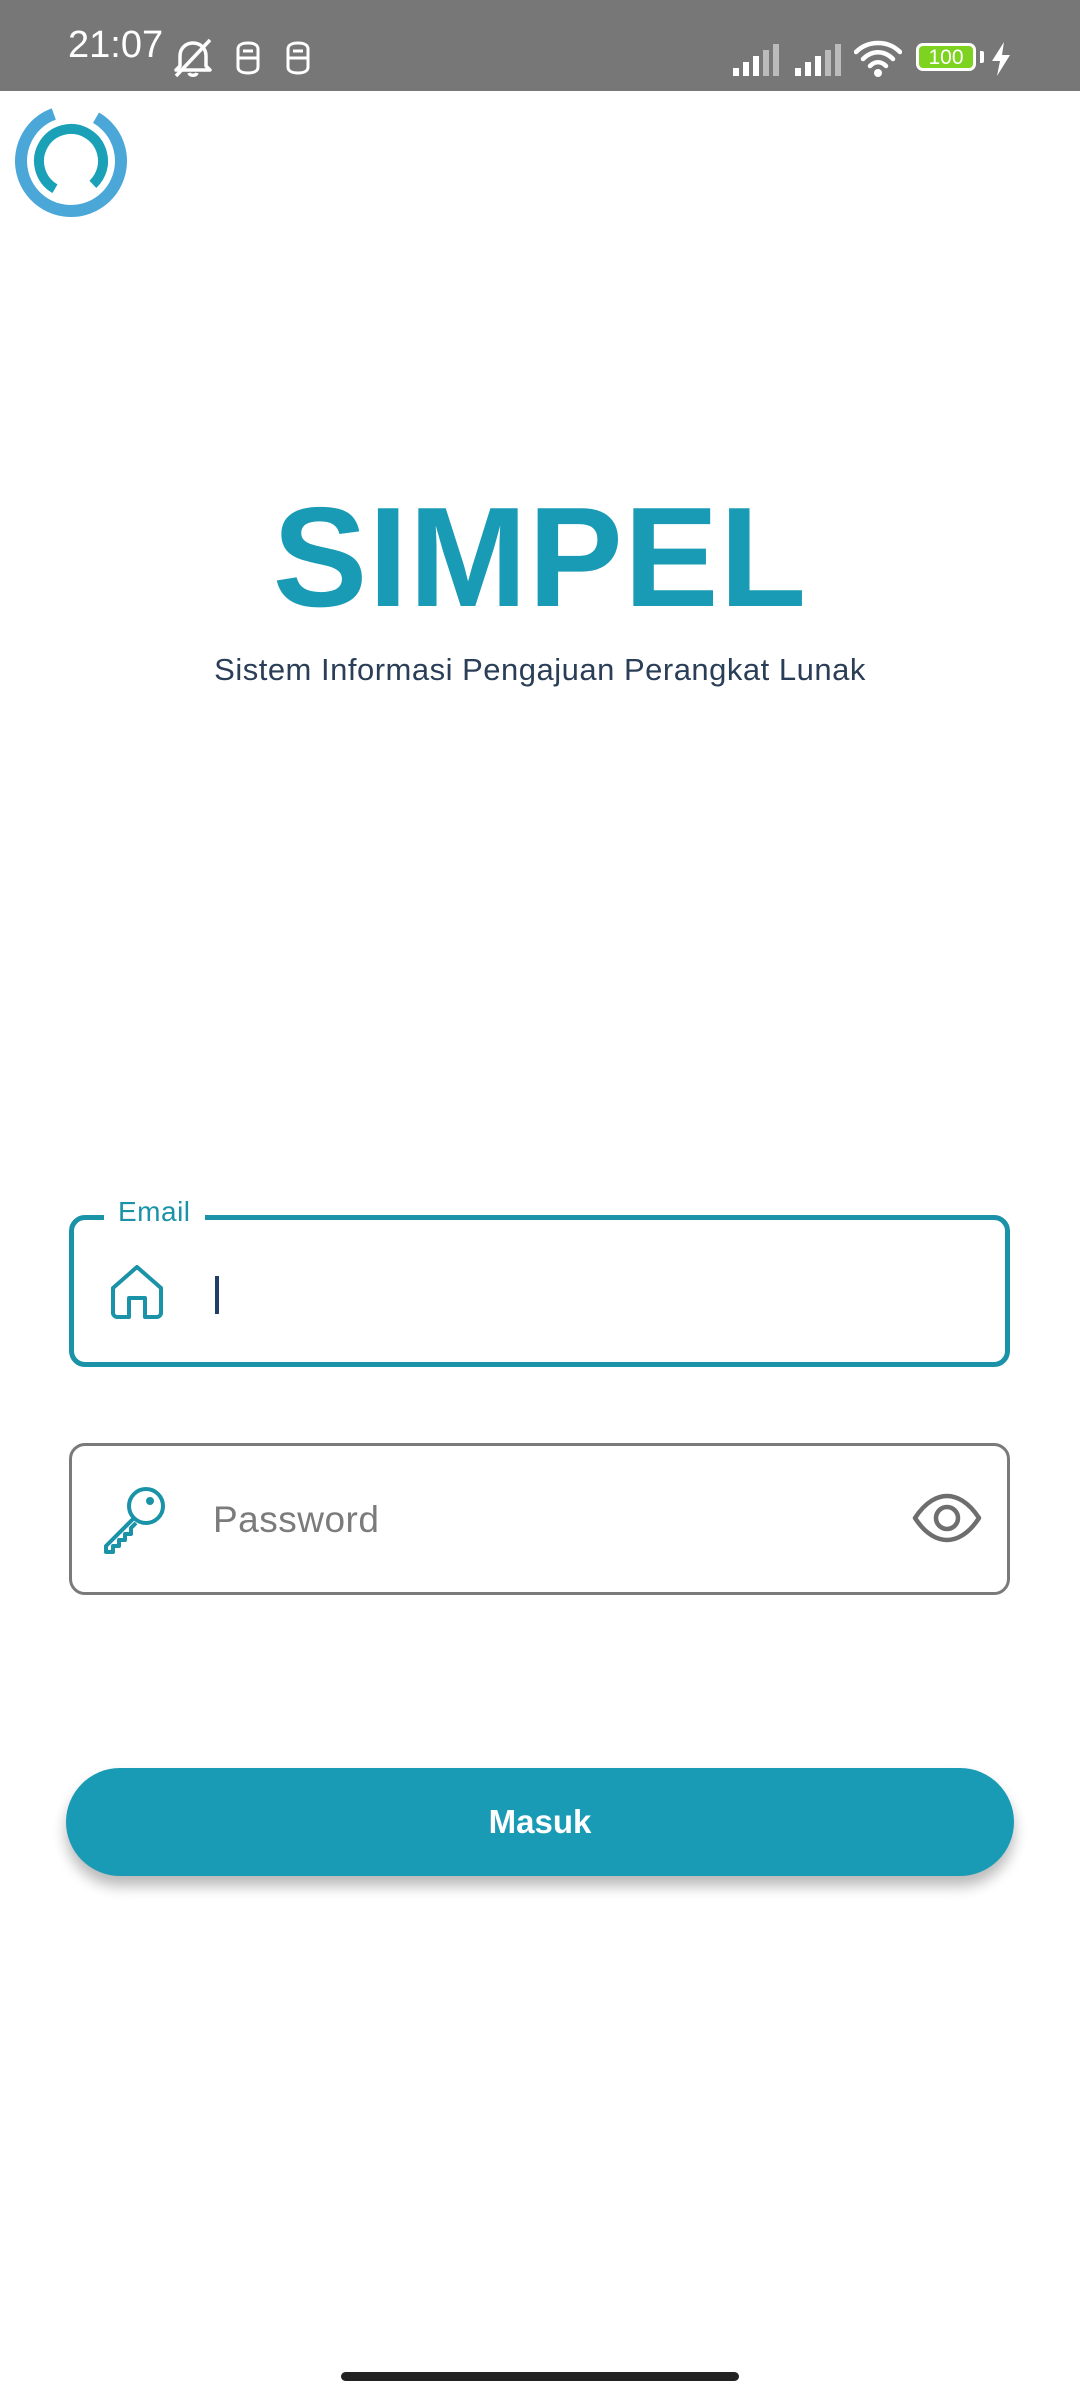  I want to click on battery-icon: 100, so click(946, 57).